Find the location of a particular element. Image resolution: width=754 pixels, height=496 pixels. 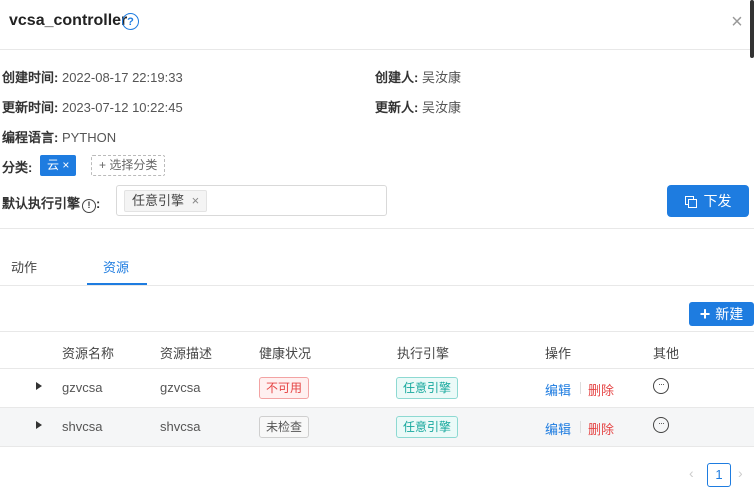

tab-actions: 动作 is located at coordinates (24, 266).